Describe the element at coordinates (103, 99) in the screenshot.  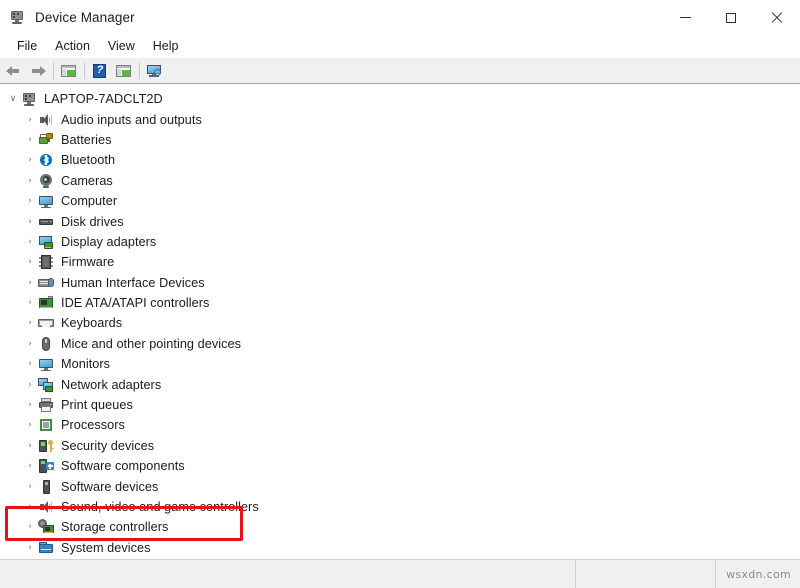
I see `tree-root-label: LAPTOP-7ADCLT2D` at that location.